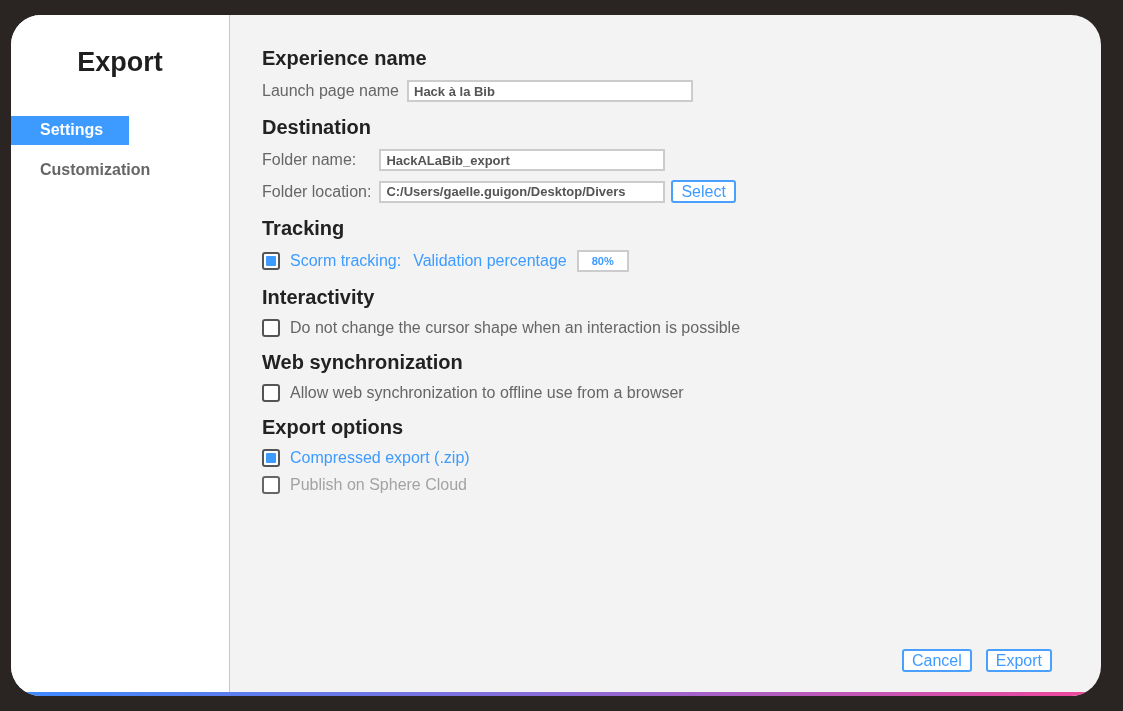  Describe the element at coordinates (703, 191) in the screenshot. I see `select-button: Select` at that location.